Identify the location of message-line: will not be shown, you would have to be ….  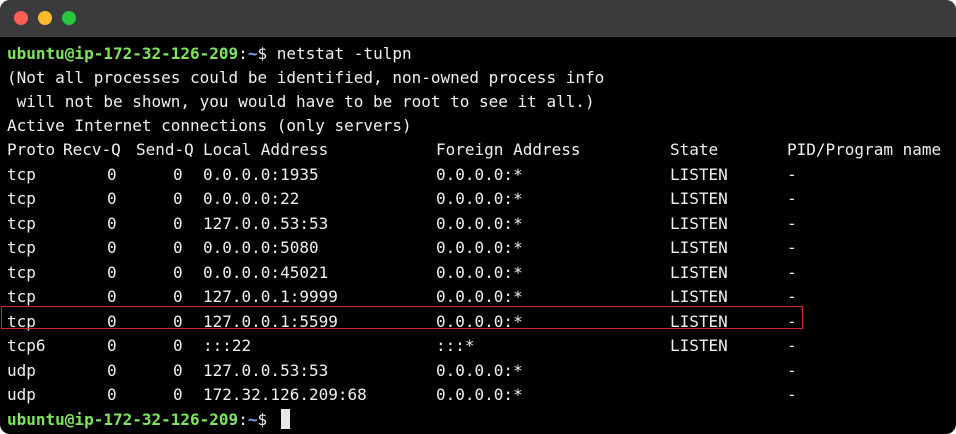
(301, 101).